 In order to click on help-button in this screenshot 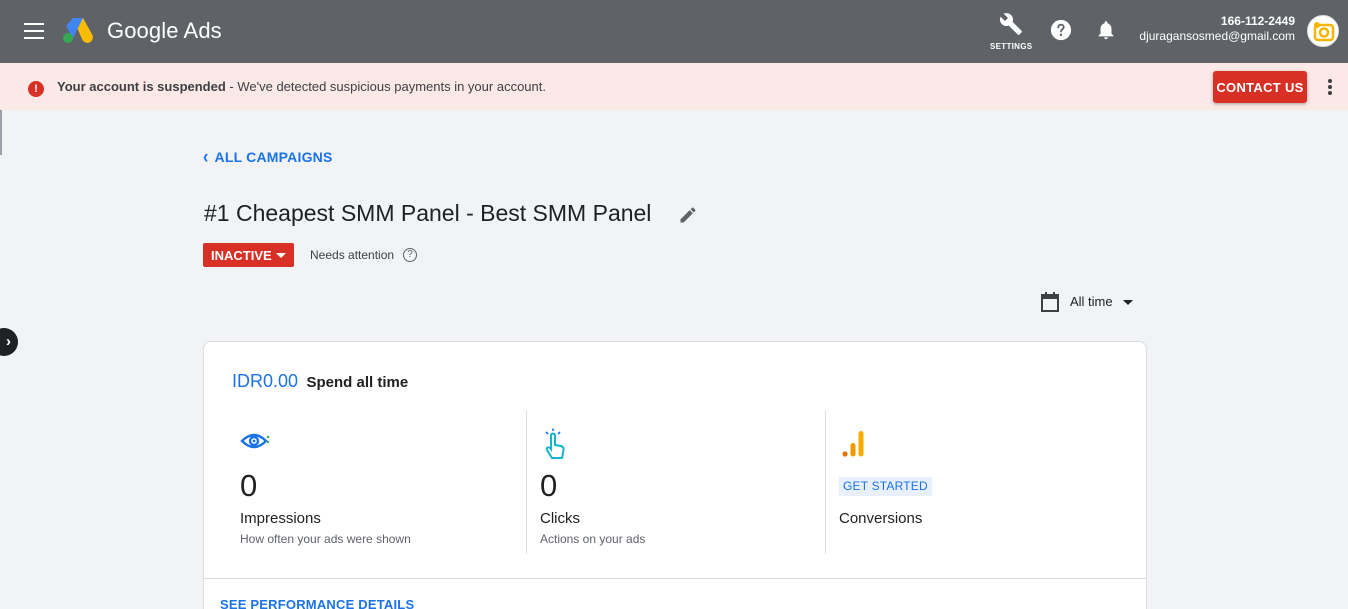, I will do `click(1061, 32)`.